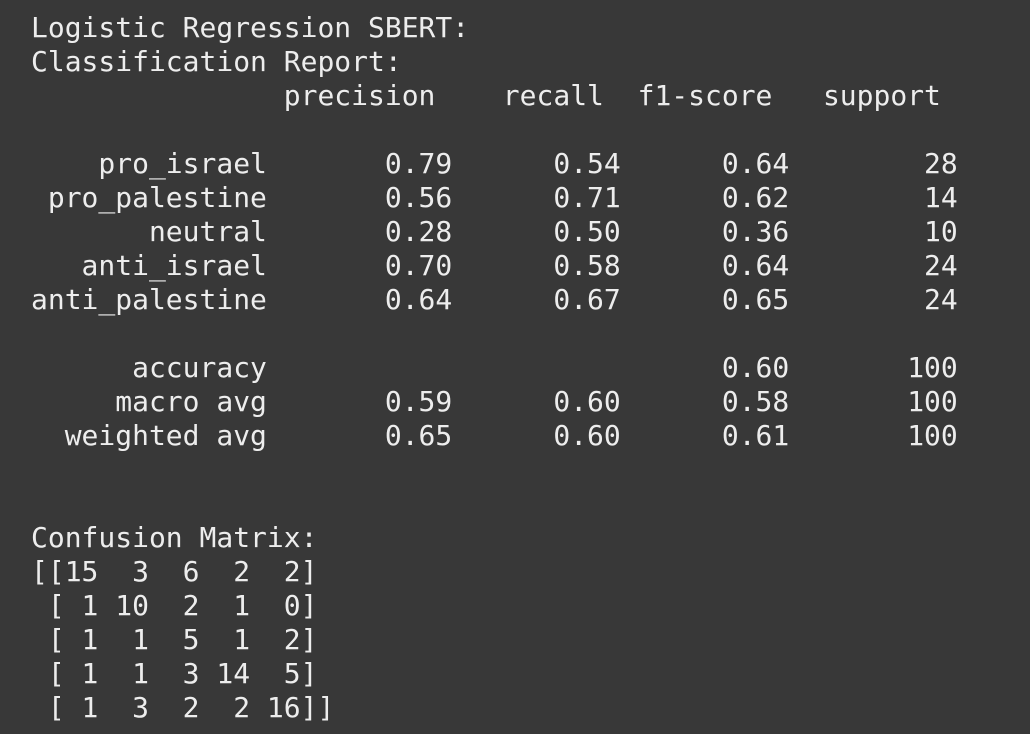  Describe the element at coordinates (174, 537) in the screenshot. I see `confusion-title: Confusion Matrix:` at that location.